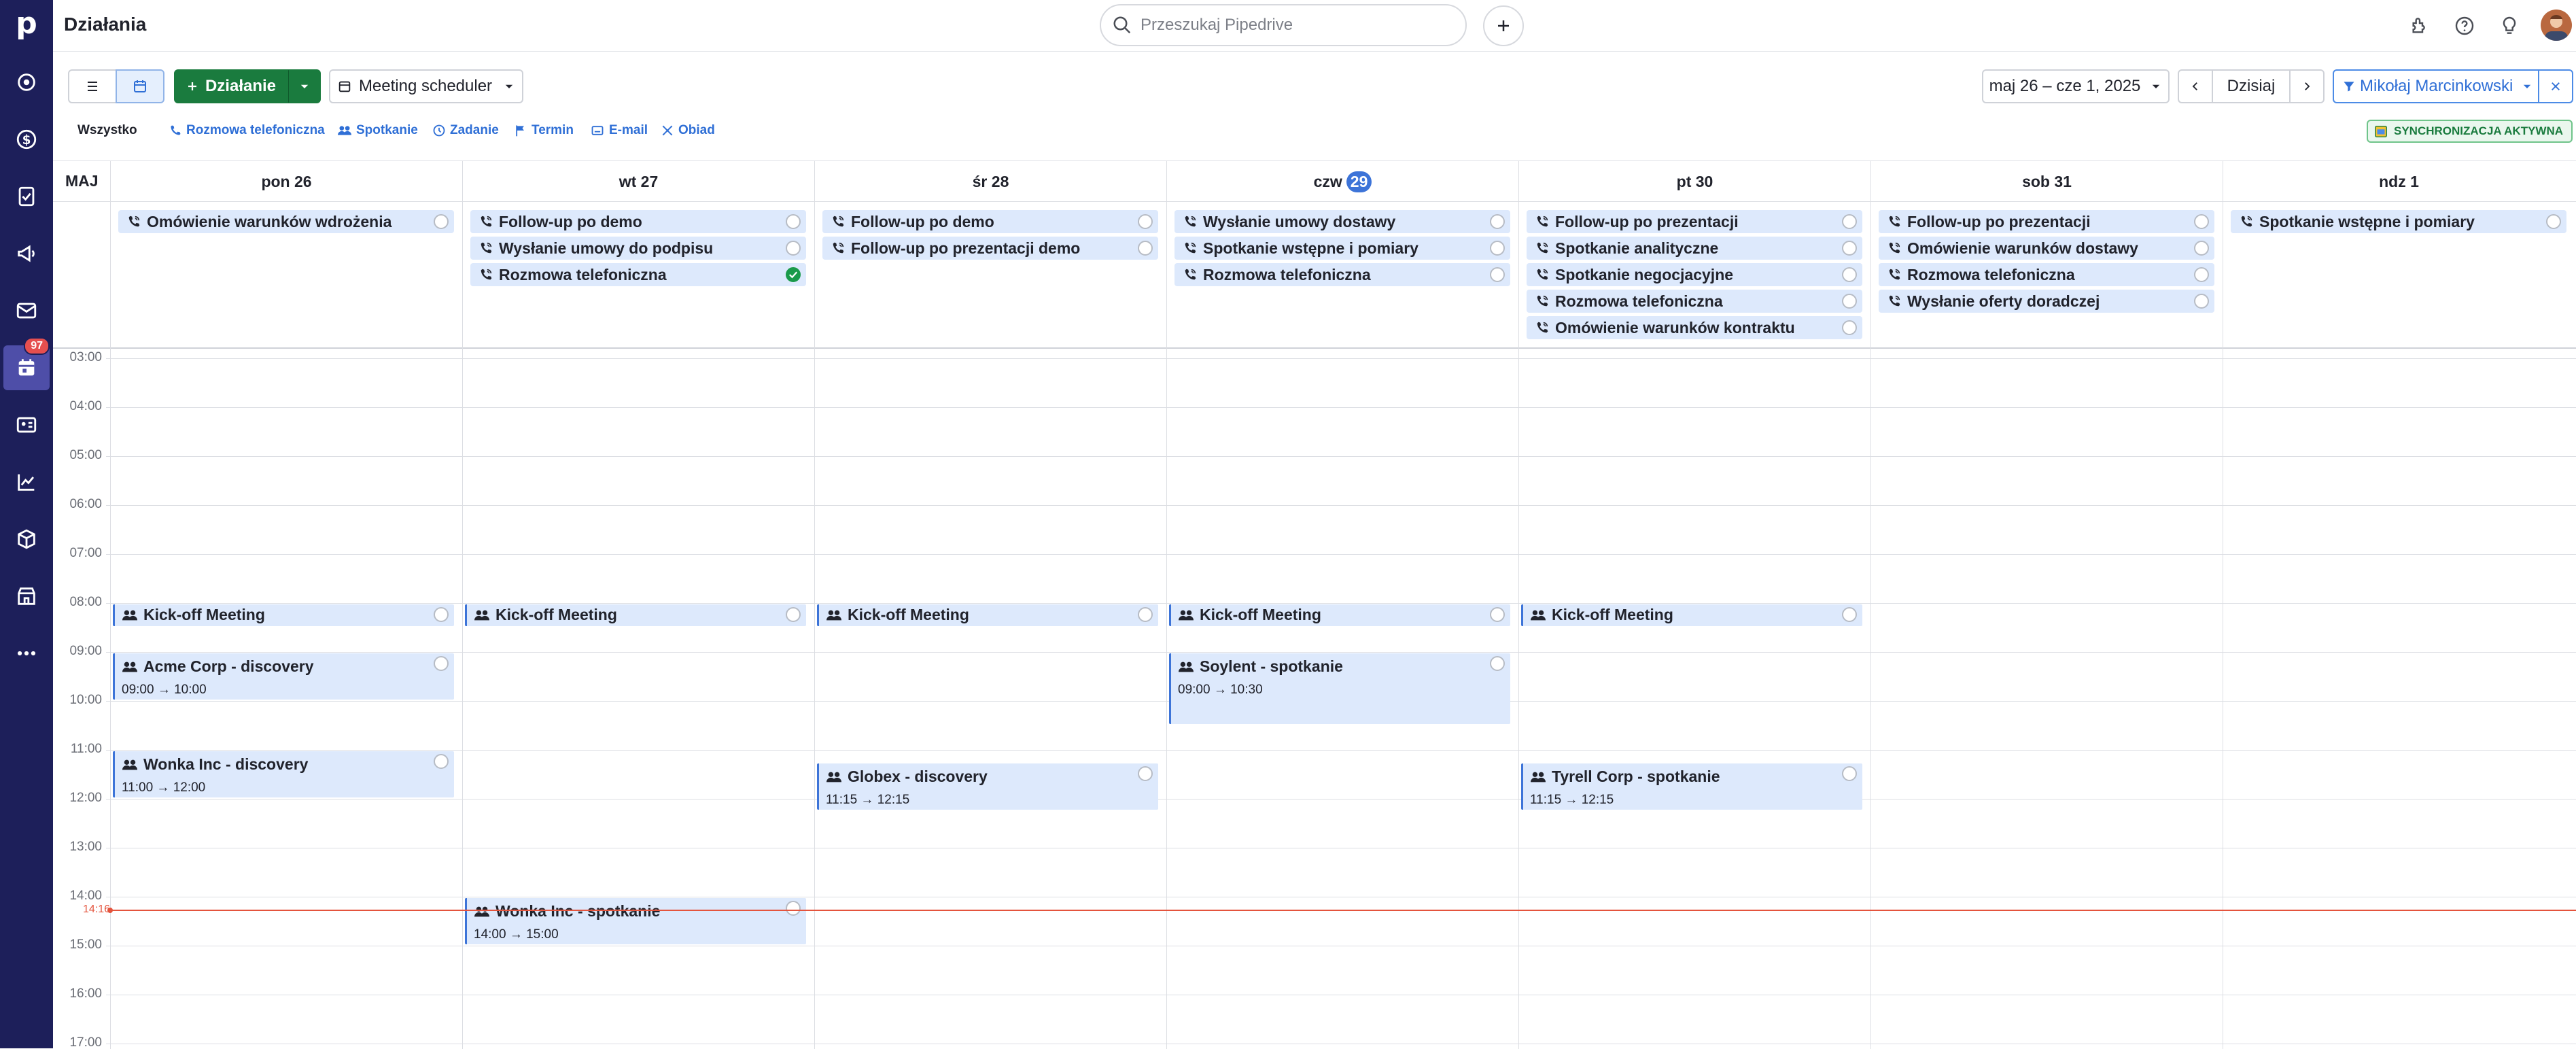 The height and width of the screenshot is (1049, 2576). Describe the element at coordinates (1691, 786) in the screenshot. I see `calendar-event: Tyrell Corp - spotkanie 11:15 → 12:15` at that location.